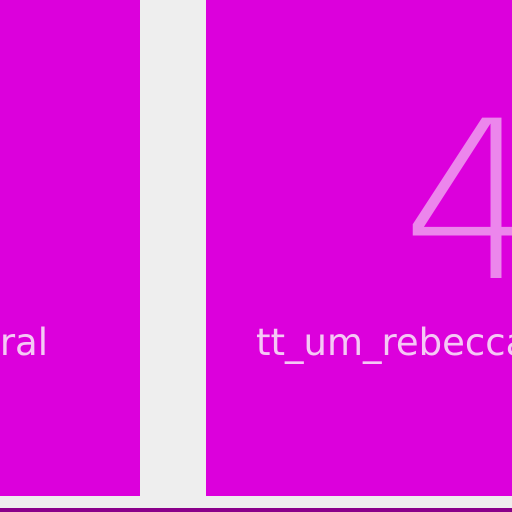  What do you see at coordinates (457, 202) in the screenshot?
I see `tile-number: 4` at bounding box center [457, 202].